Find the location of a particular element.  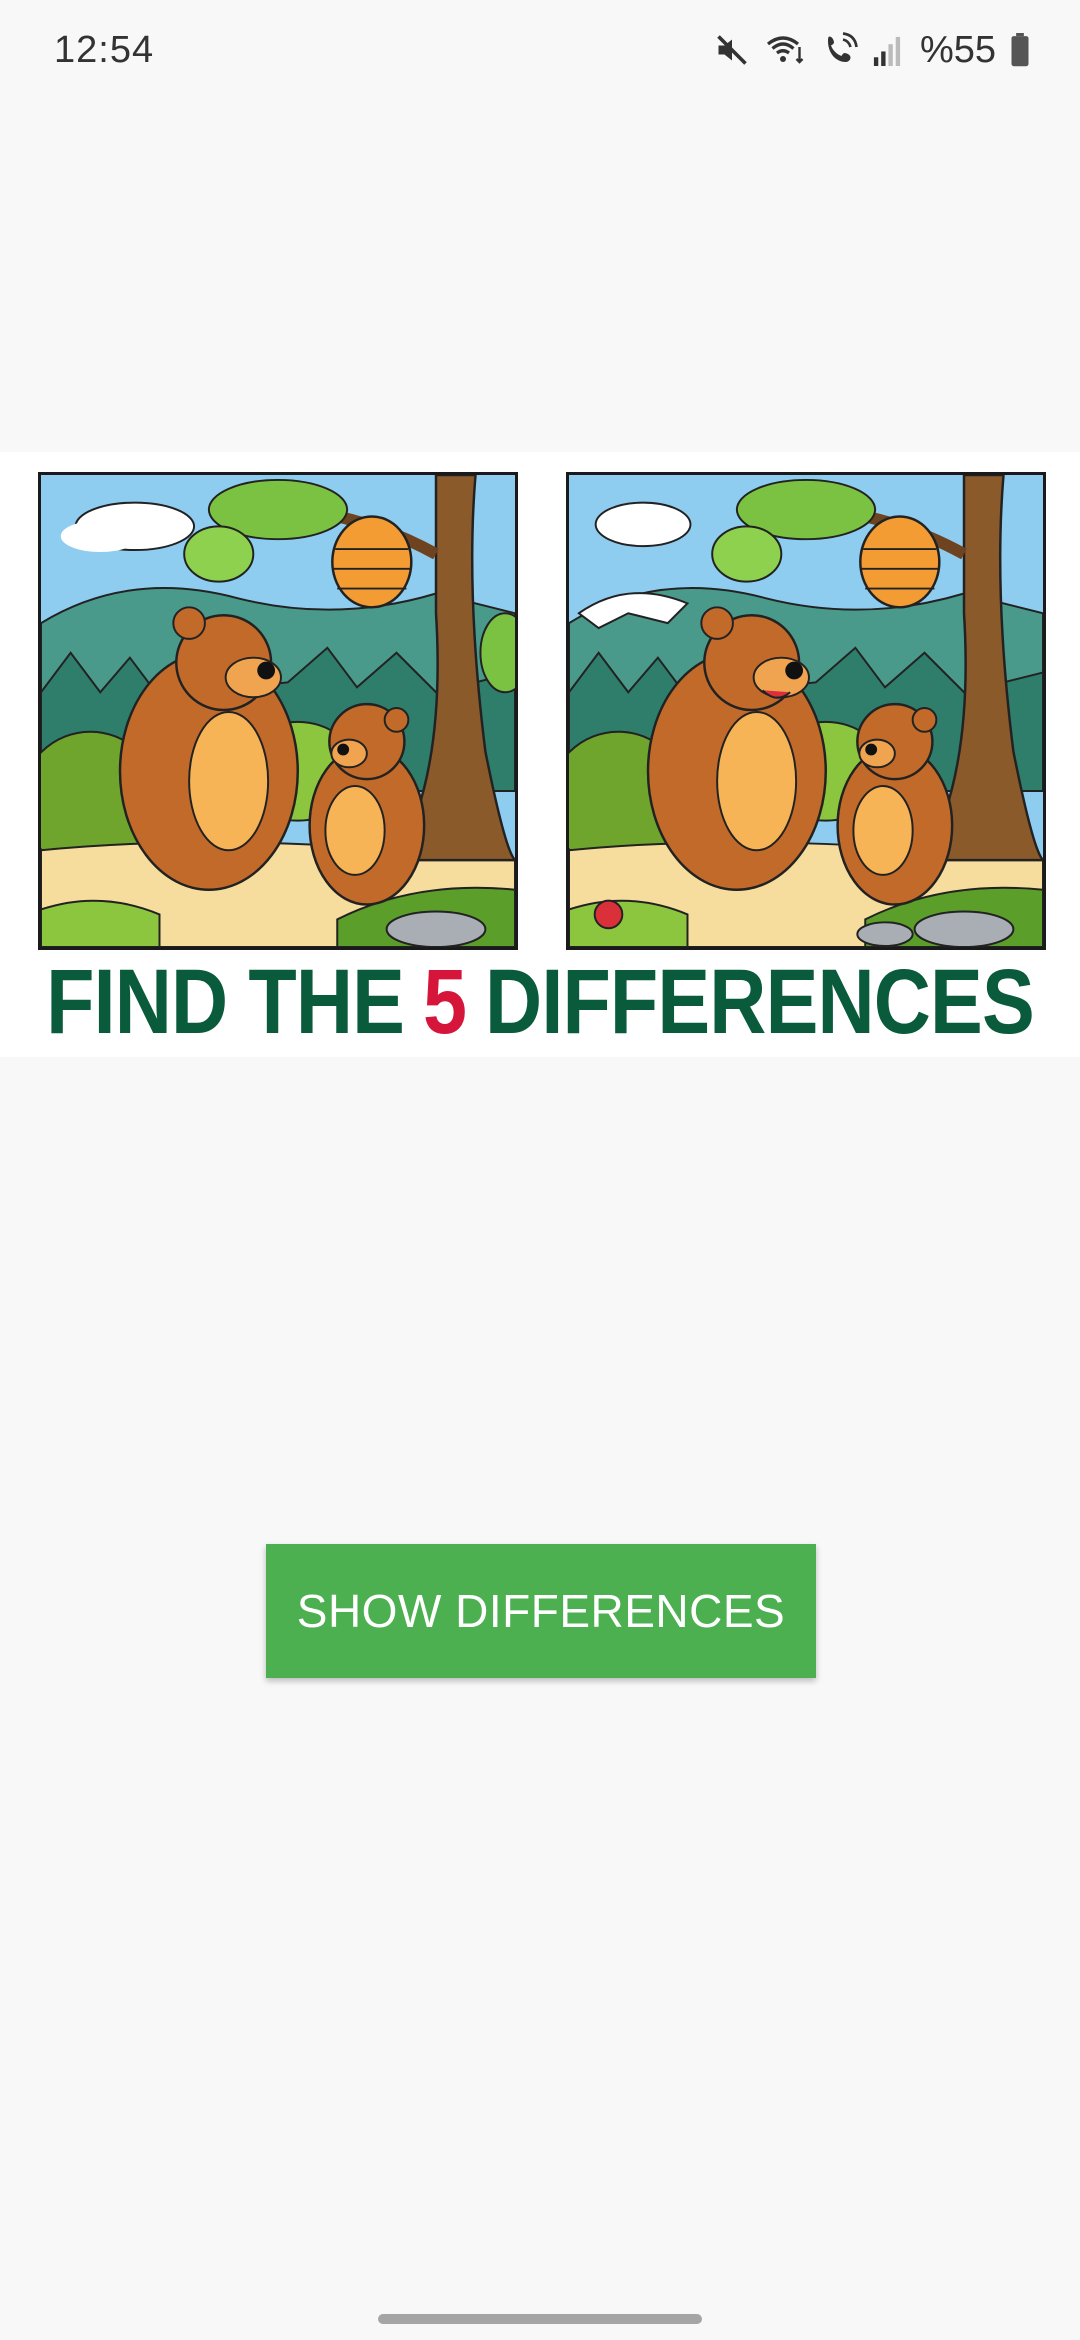

home-indicator is located at coordinates (540, 2319).